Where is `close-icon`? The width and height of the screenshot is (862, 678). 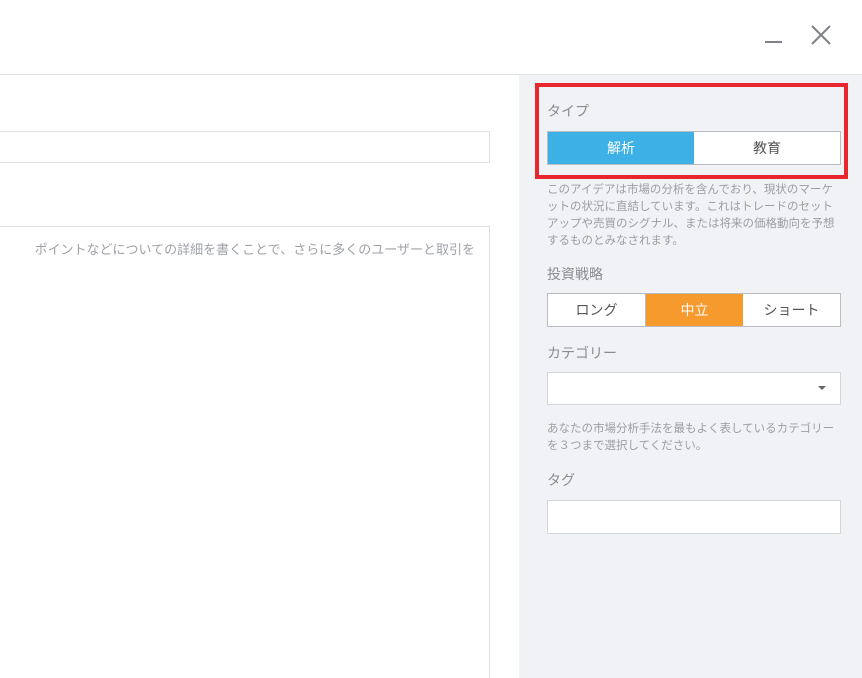 close-icon is located at coordinates (821, 35).